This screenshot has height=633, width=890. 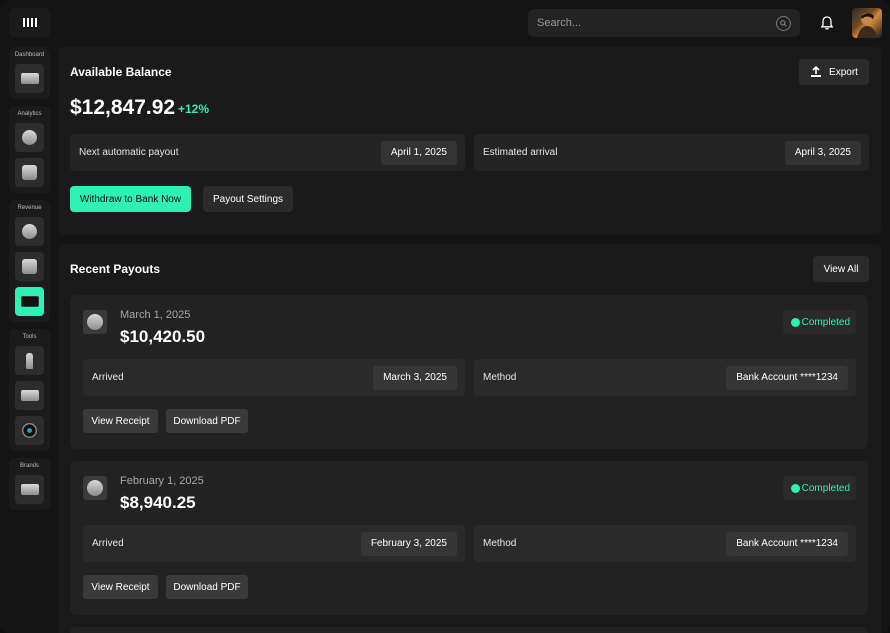 What do you see at coordinates (520, 152) in the screenshot?
I see `arrival-label: Estimated arrival` at bounding box center [520, 152].